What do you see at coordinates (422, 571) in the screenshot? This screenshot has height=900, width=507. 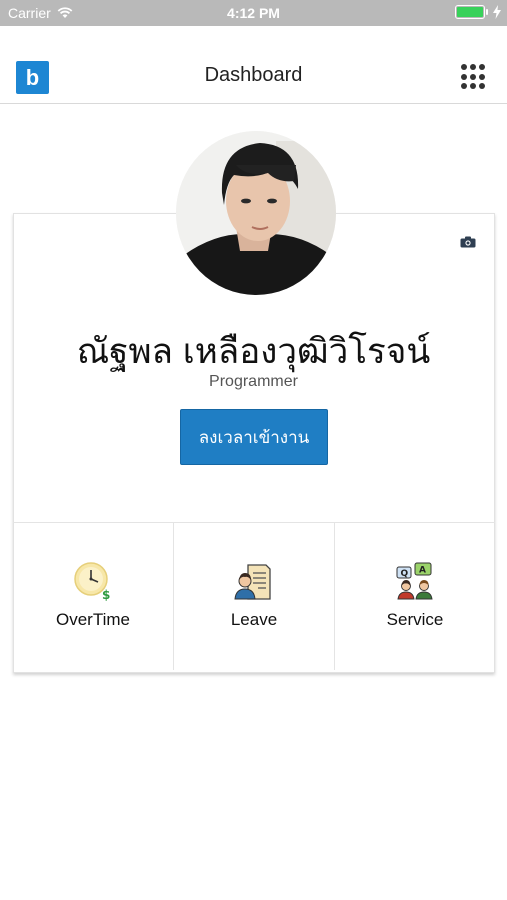 I see `svg-text: A` at bounding box center [422, 571].